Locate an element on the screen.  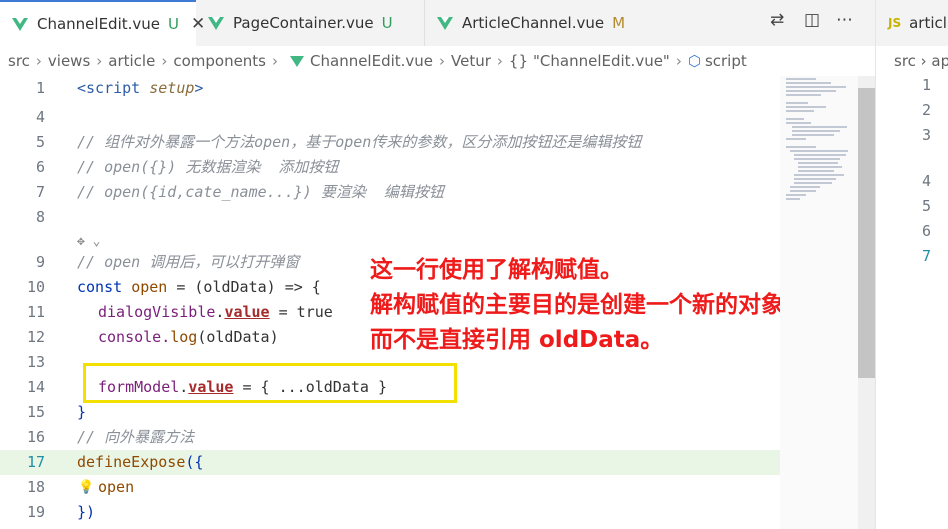
cube-icon: ⬡ is located at coordinates (694, 61).